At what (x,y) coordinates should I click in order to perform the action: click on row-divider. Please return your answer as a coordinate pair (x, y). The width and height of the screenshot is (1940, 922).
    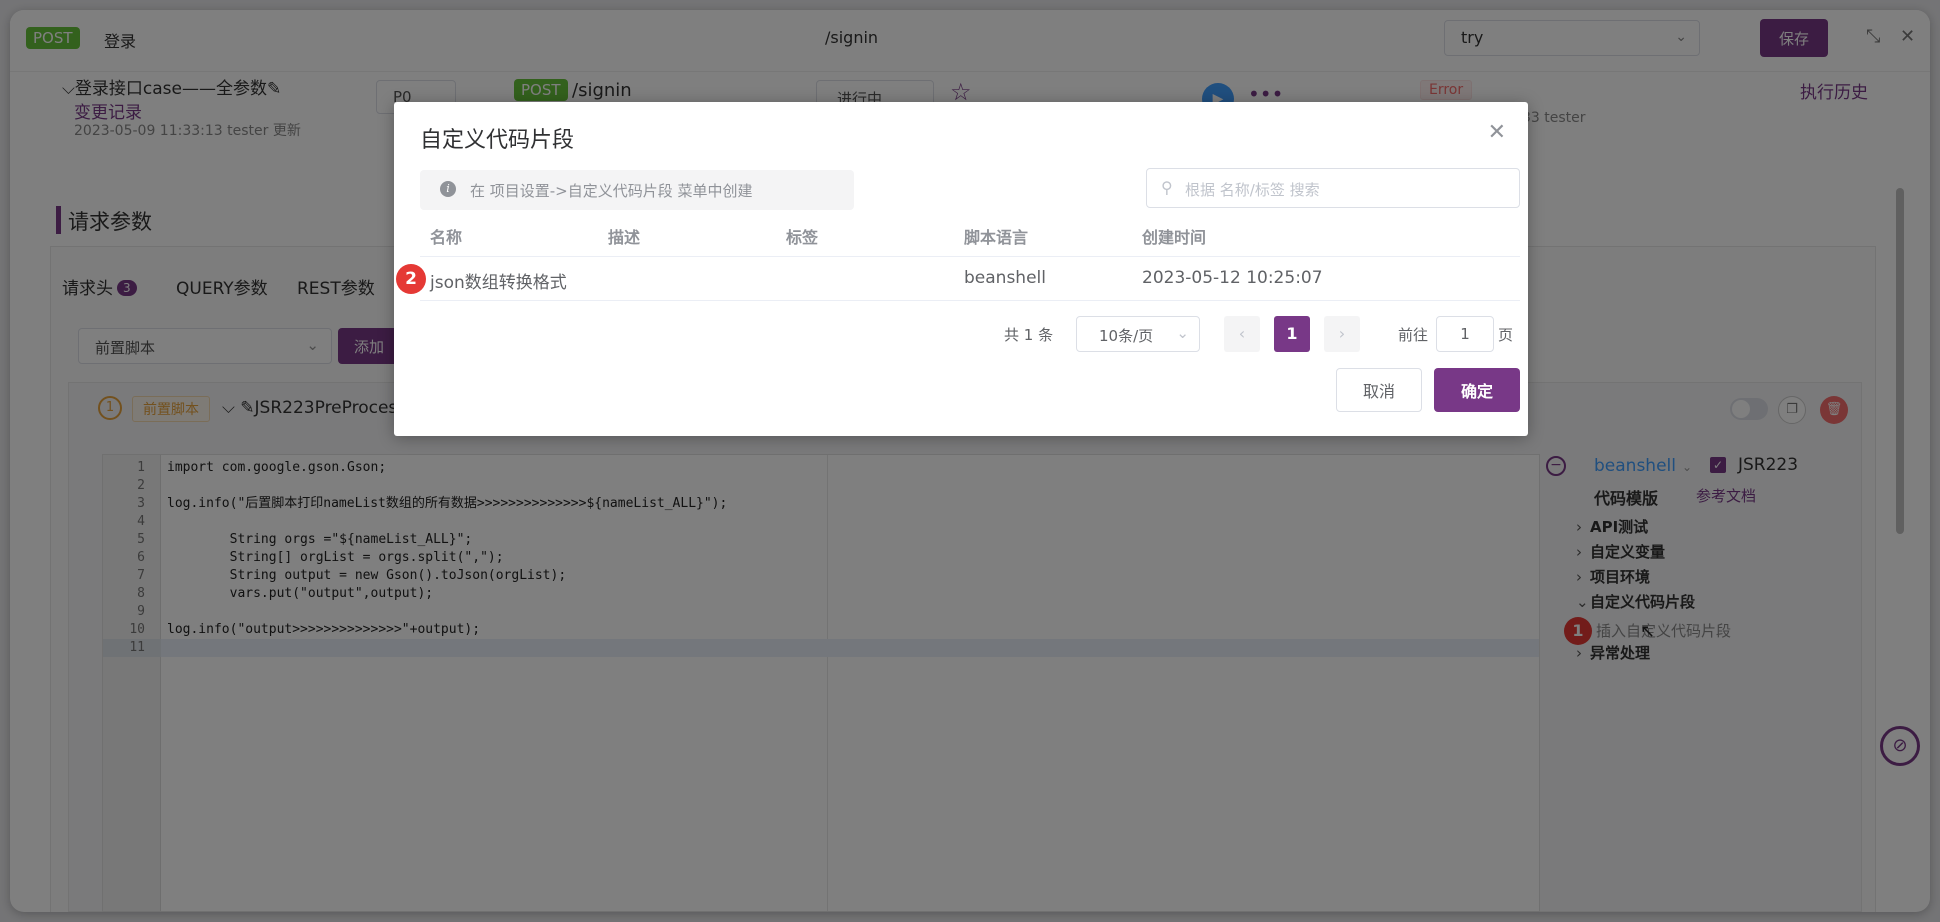
    Looking at the image, I should click on (970, 300).